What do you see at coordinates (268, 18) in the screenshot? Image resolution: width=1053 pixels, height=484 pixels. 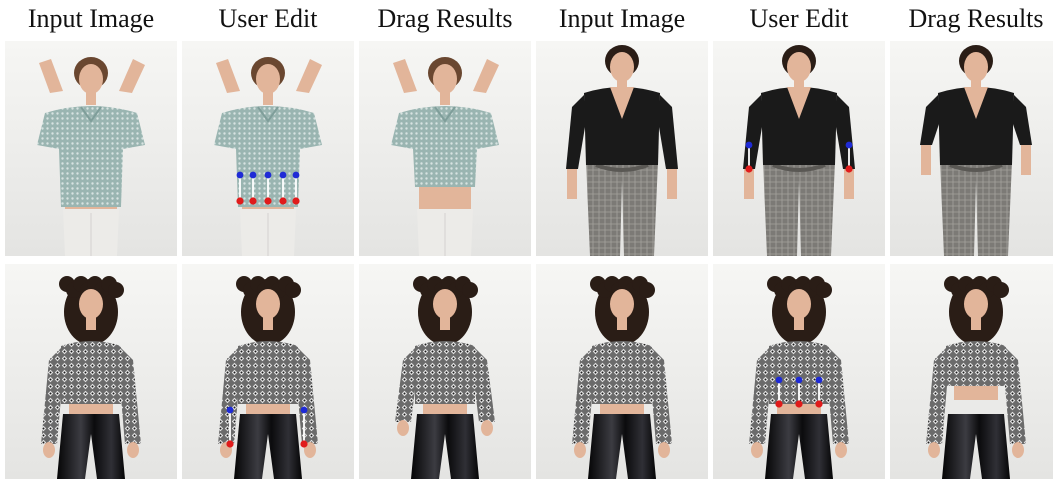 I see `column-header-2: User Edit` at bounding box center [268, 18].